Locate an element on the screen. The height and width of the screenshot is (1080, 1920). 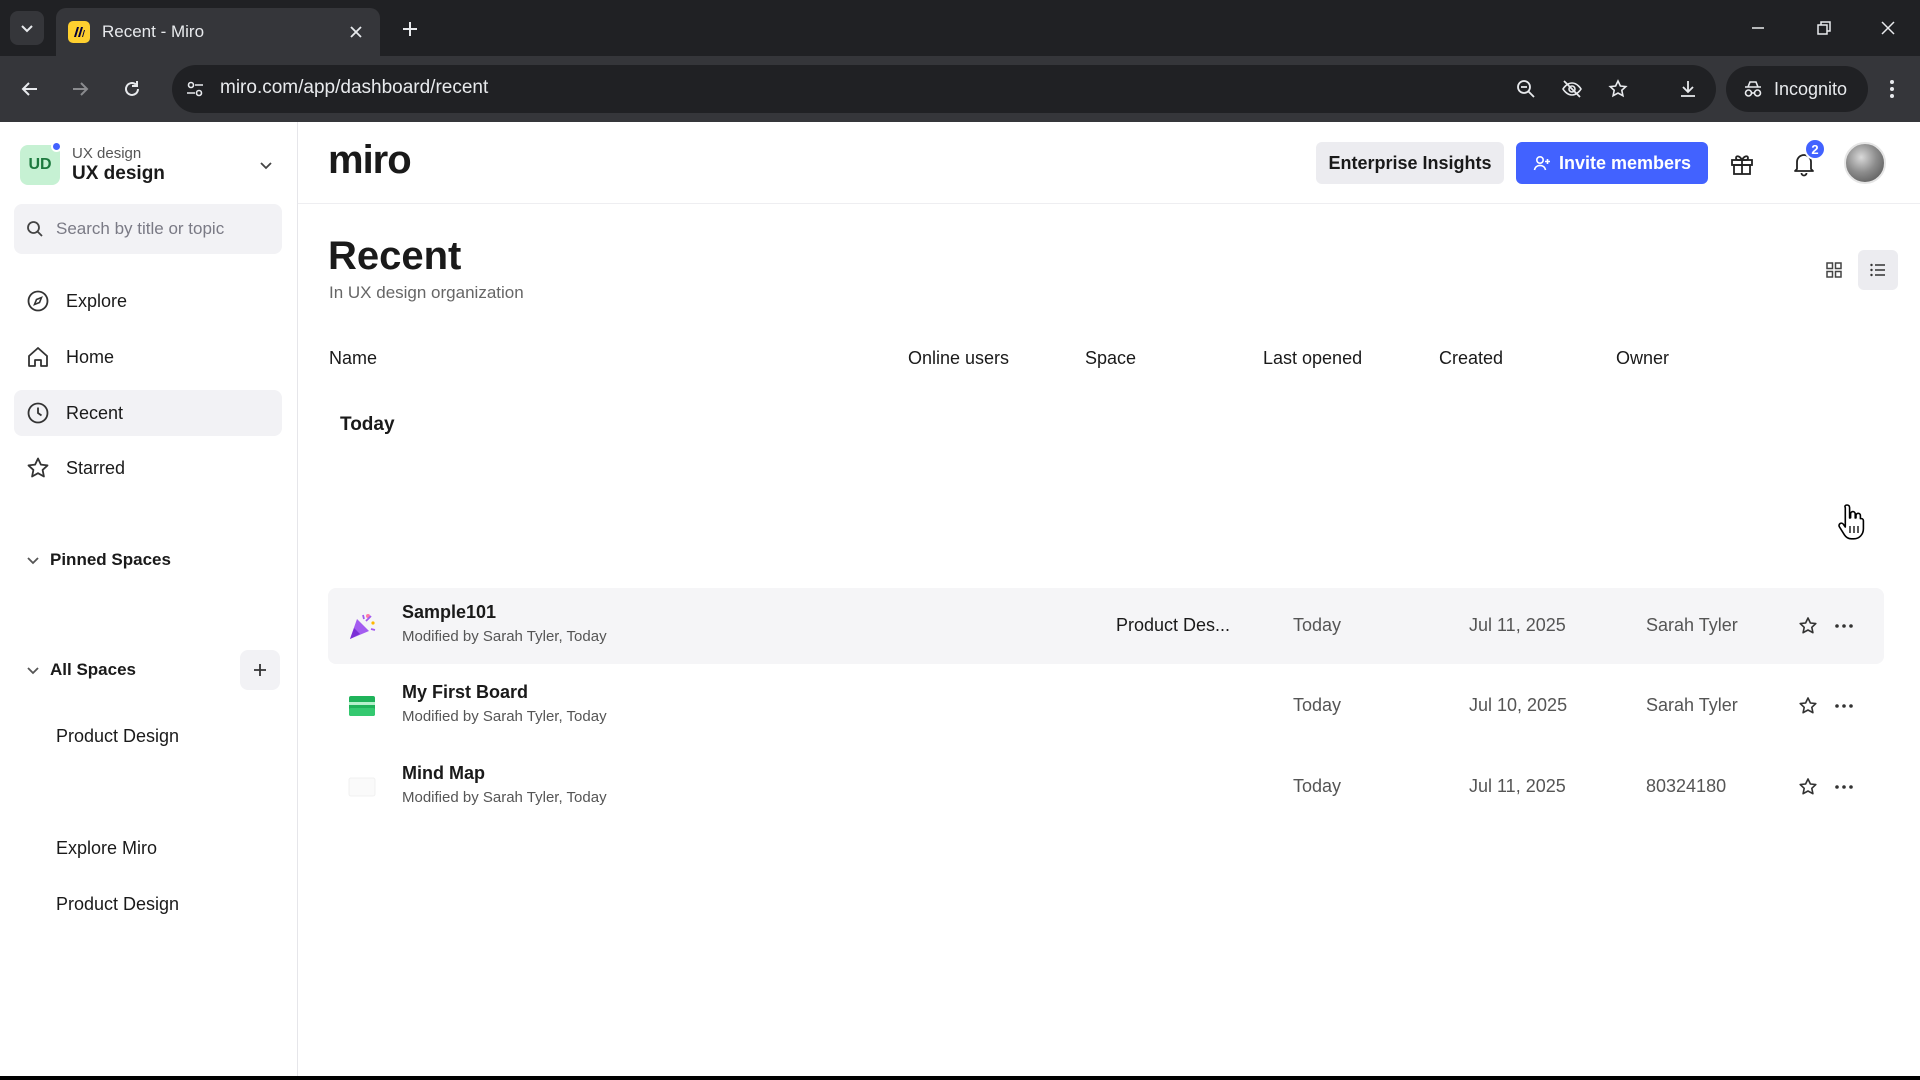
search-input is located at coordinates (161, 229).